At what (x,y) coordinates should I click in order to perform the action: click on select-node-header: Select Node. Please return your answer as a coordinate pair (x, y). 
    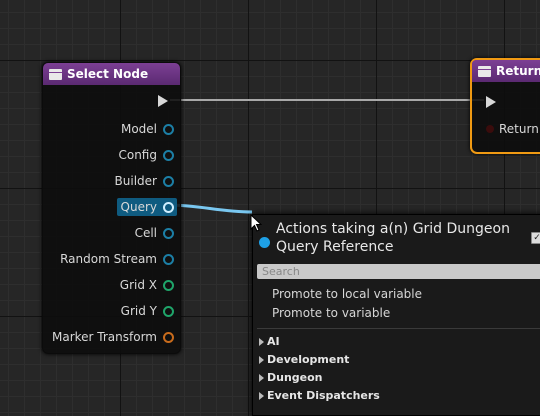
    Looking at the image, I should click on (111, 74).